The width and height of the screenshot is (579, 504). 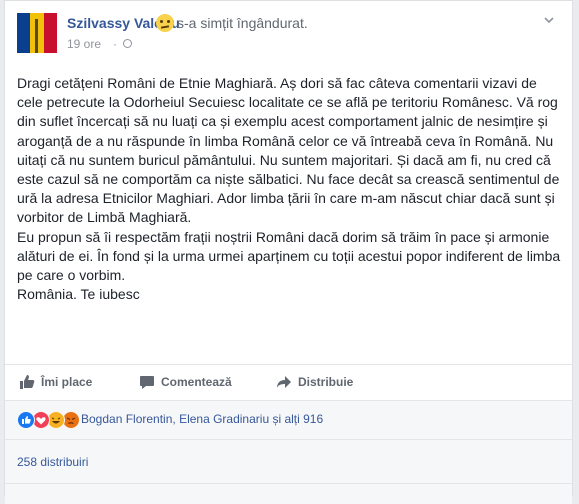 What do you see at coordinates (196, 382) in the screenshot?
I see `comment-label: Comentează` at bounding box center [196, 382].